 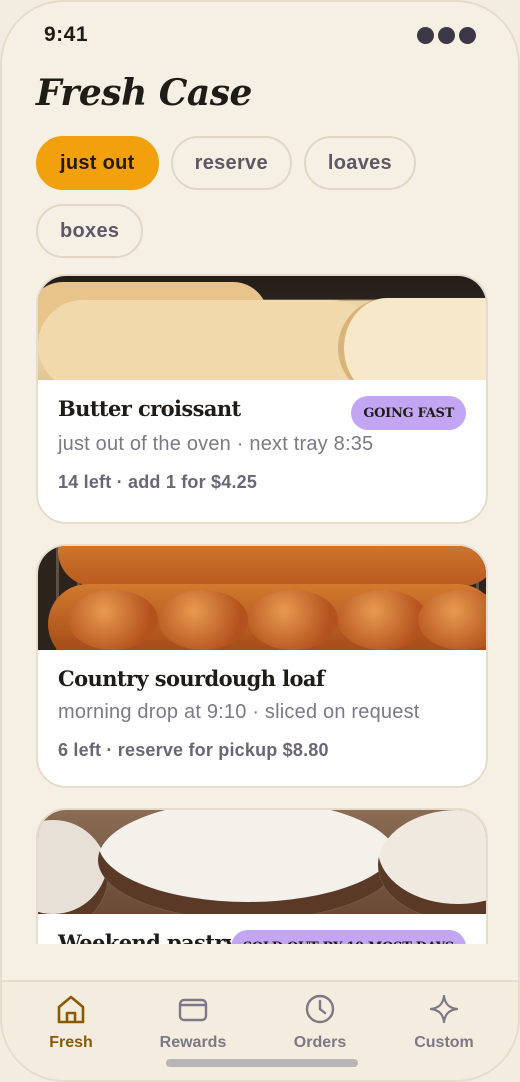 What do you see at coordinates (348, 937) in the screenshot?
I see `status-badge: SOLD OUT BY 10 MOST DAYS` at bounding box center [348, 937].